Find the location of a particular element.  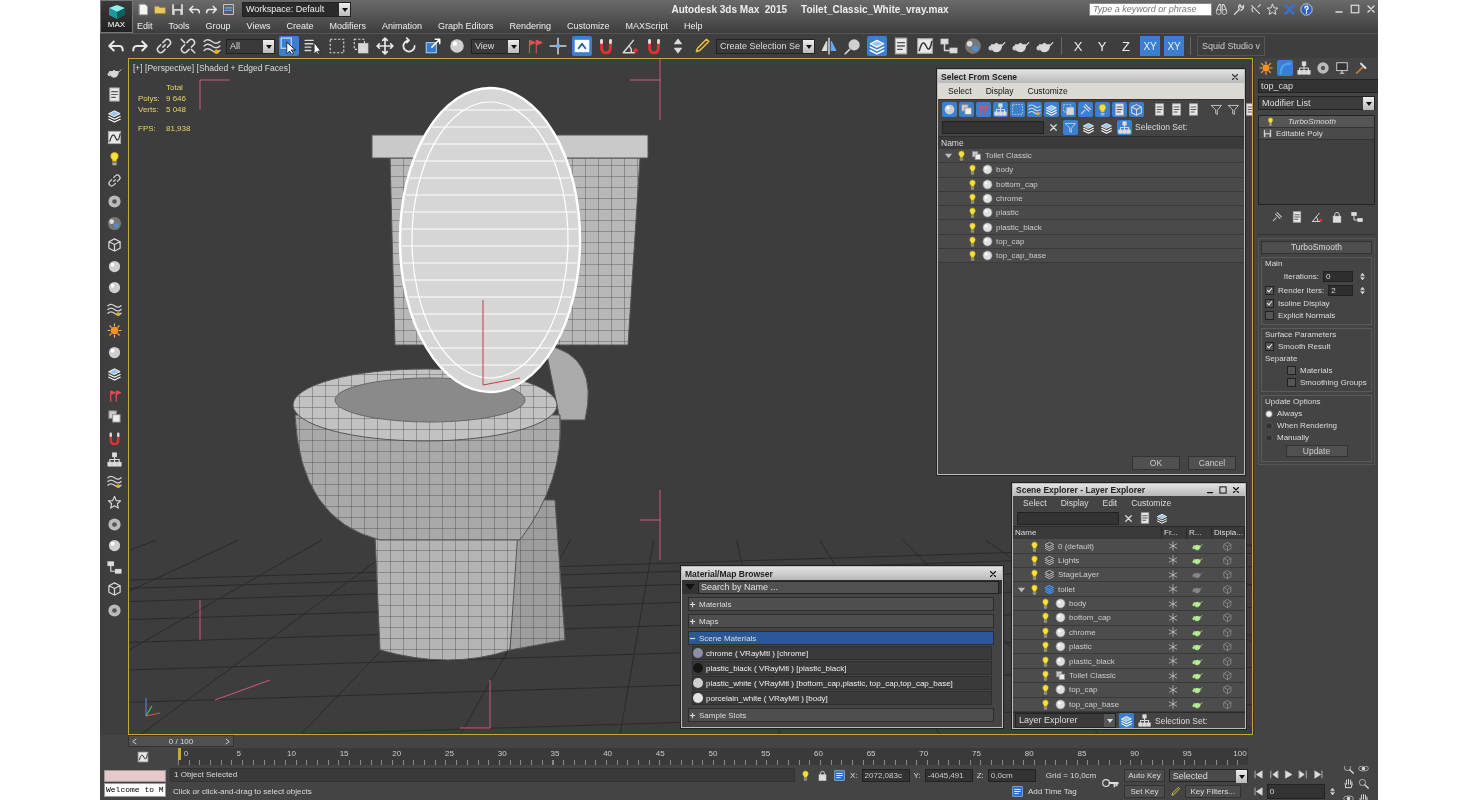

menu-item: Graph Editors is located at coordinates (465, 25).